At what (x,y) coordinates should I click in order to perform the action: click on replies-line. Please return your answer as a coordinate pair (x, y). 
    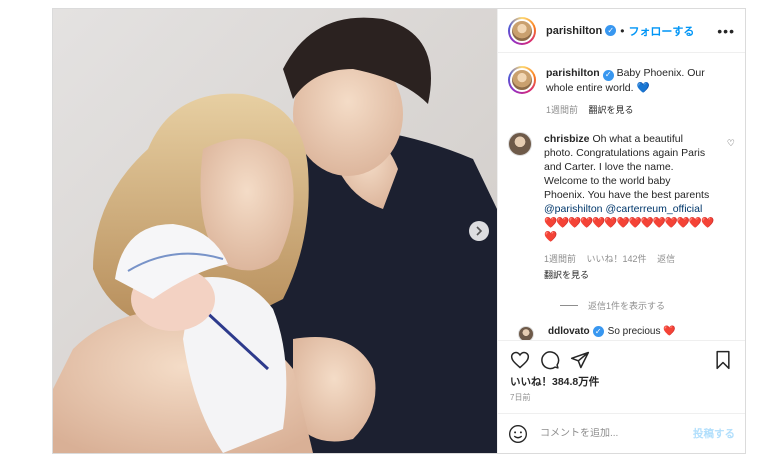
    Looking at the image, I should click on (569, 305).